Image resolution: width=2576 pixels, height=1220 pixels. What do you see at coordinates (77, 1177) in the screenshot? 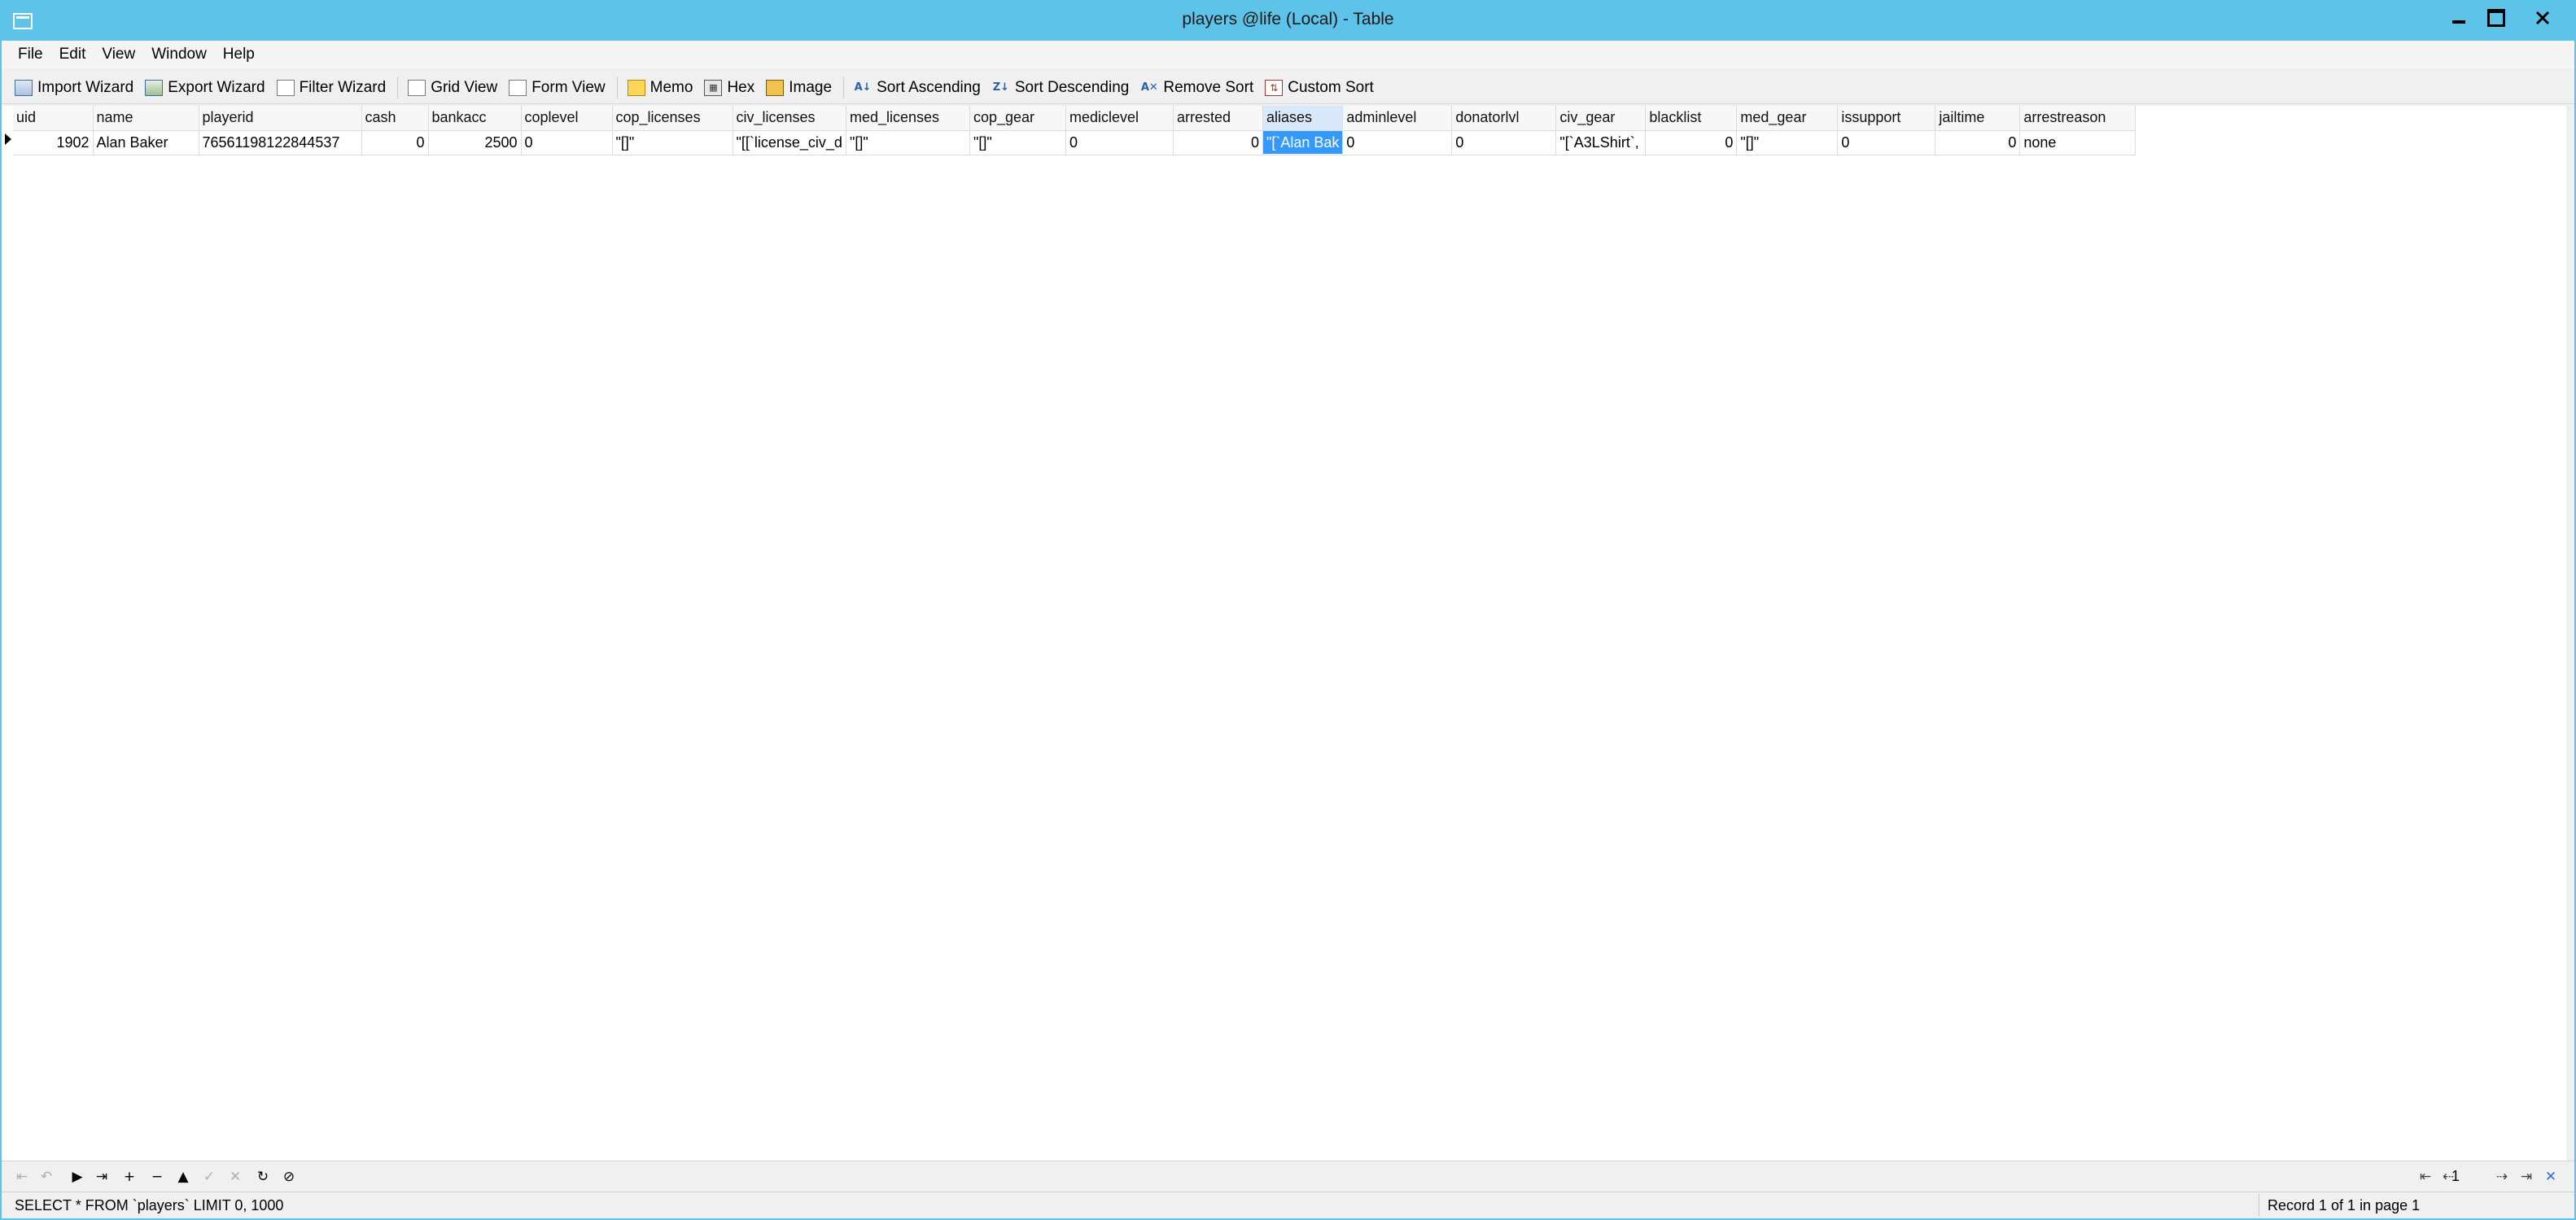
I see `next-record-icon: ▶` at bounding box center [77, 1177].